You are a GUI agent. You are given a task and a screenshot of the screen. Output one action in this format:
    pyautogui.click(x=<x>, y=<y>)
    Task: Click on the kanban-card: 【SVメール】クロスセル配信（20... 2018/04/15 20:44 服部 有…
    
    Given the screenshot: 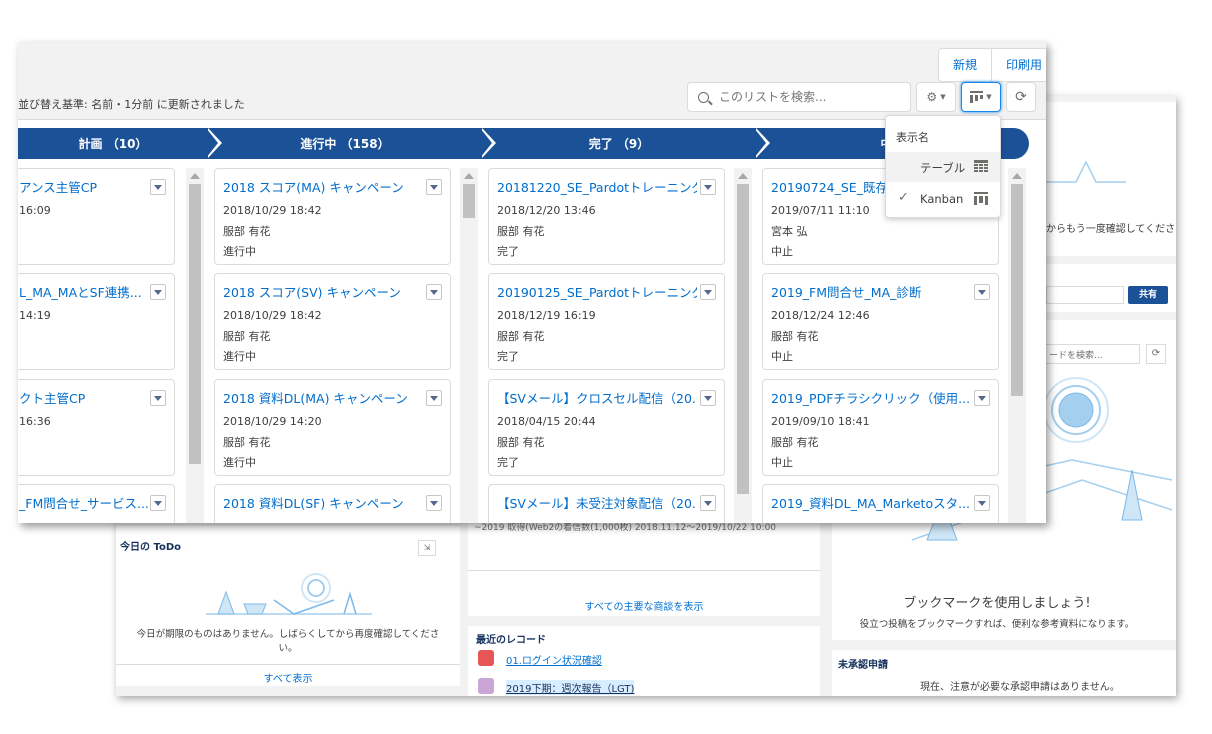 What is the action you would take?
    pyautogui.click(x=606, y=427)
    